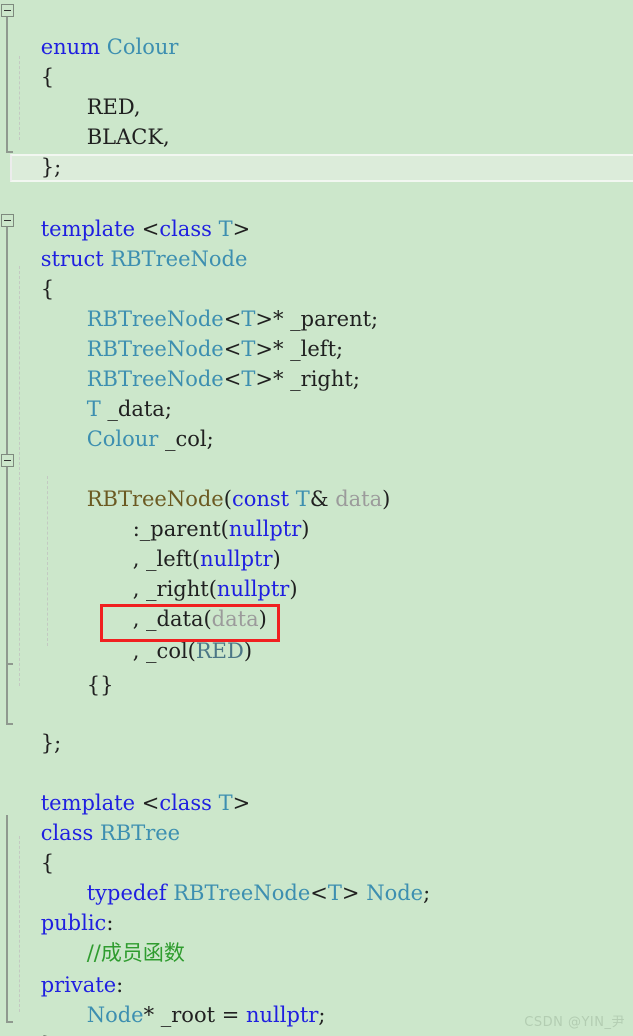  Describe the element at coordinates (47, 561) in the screenshot. I see `indent-guide-ctor` at that location.